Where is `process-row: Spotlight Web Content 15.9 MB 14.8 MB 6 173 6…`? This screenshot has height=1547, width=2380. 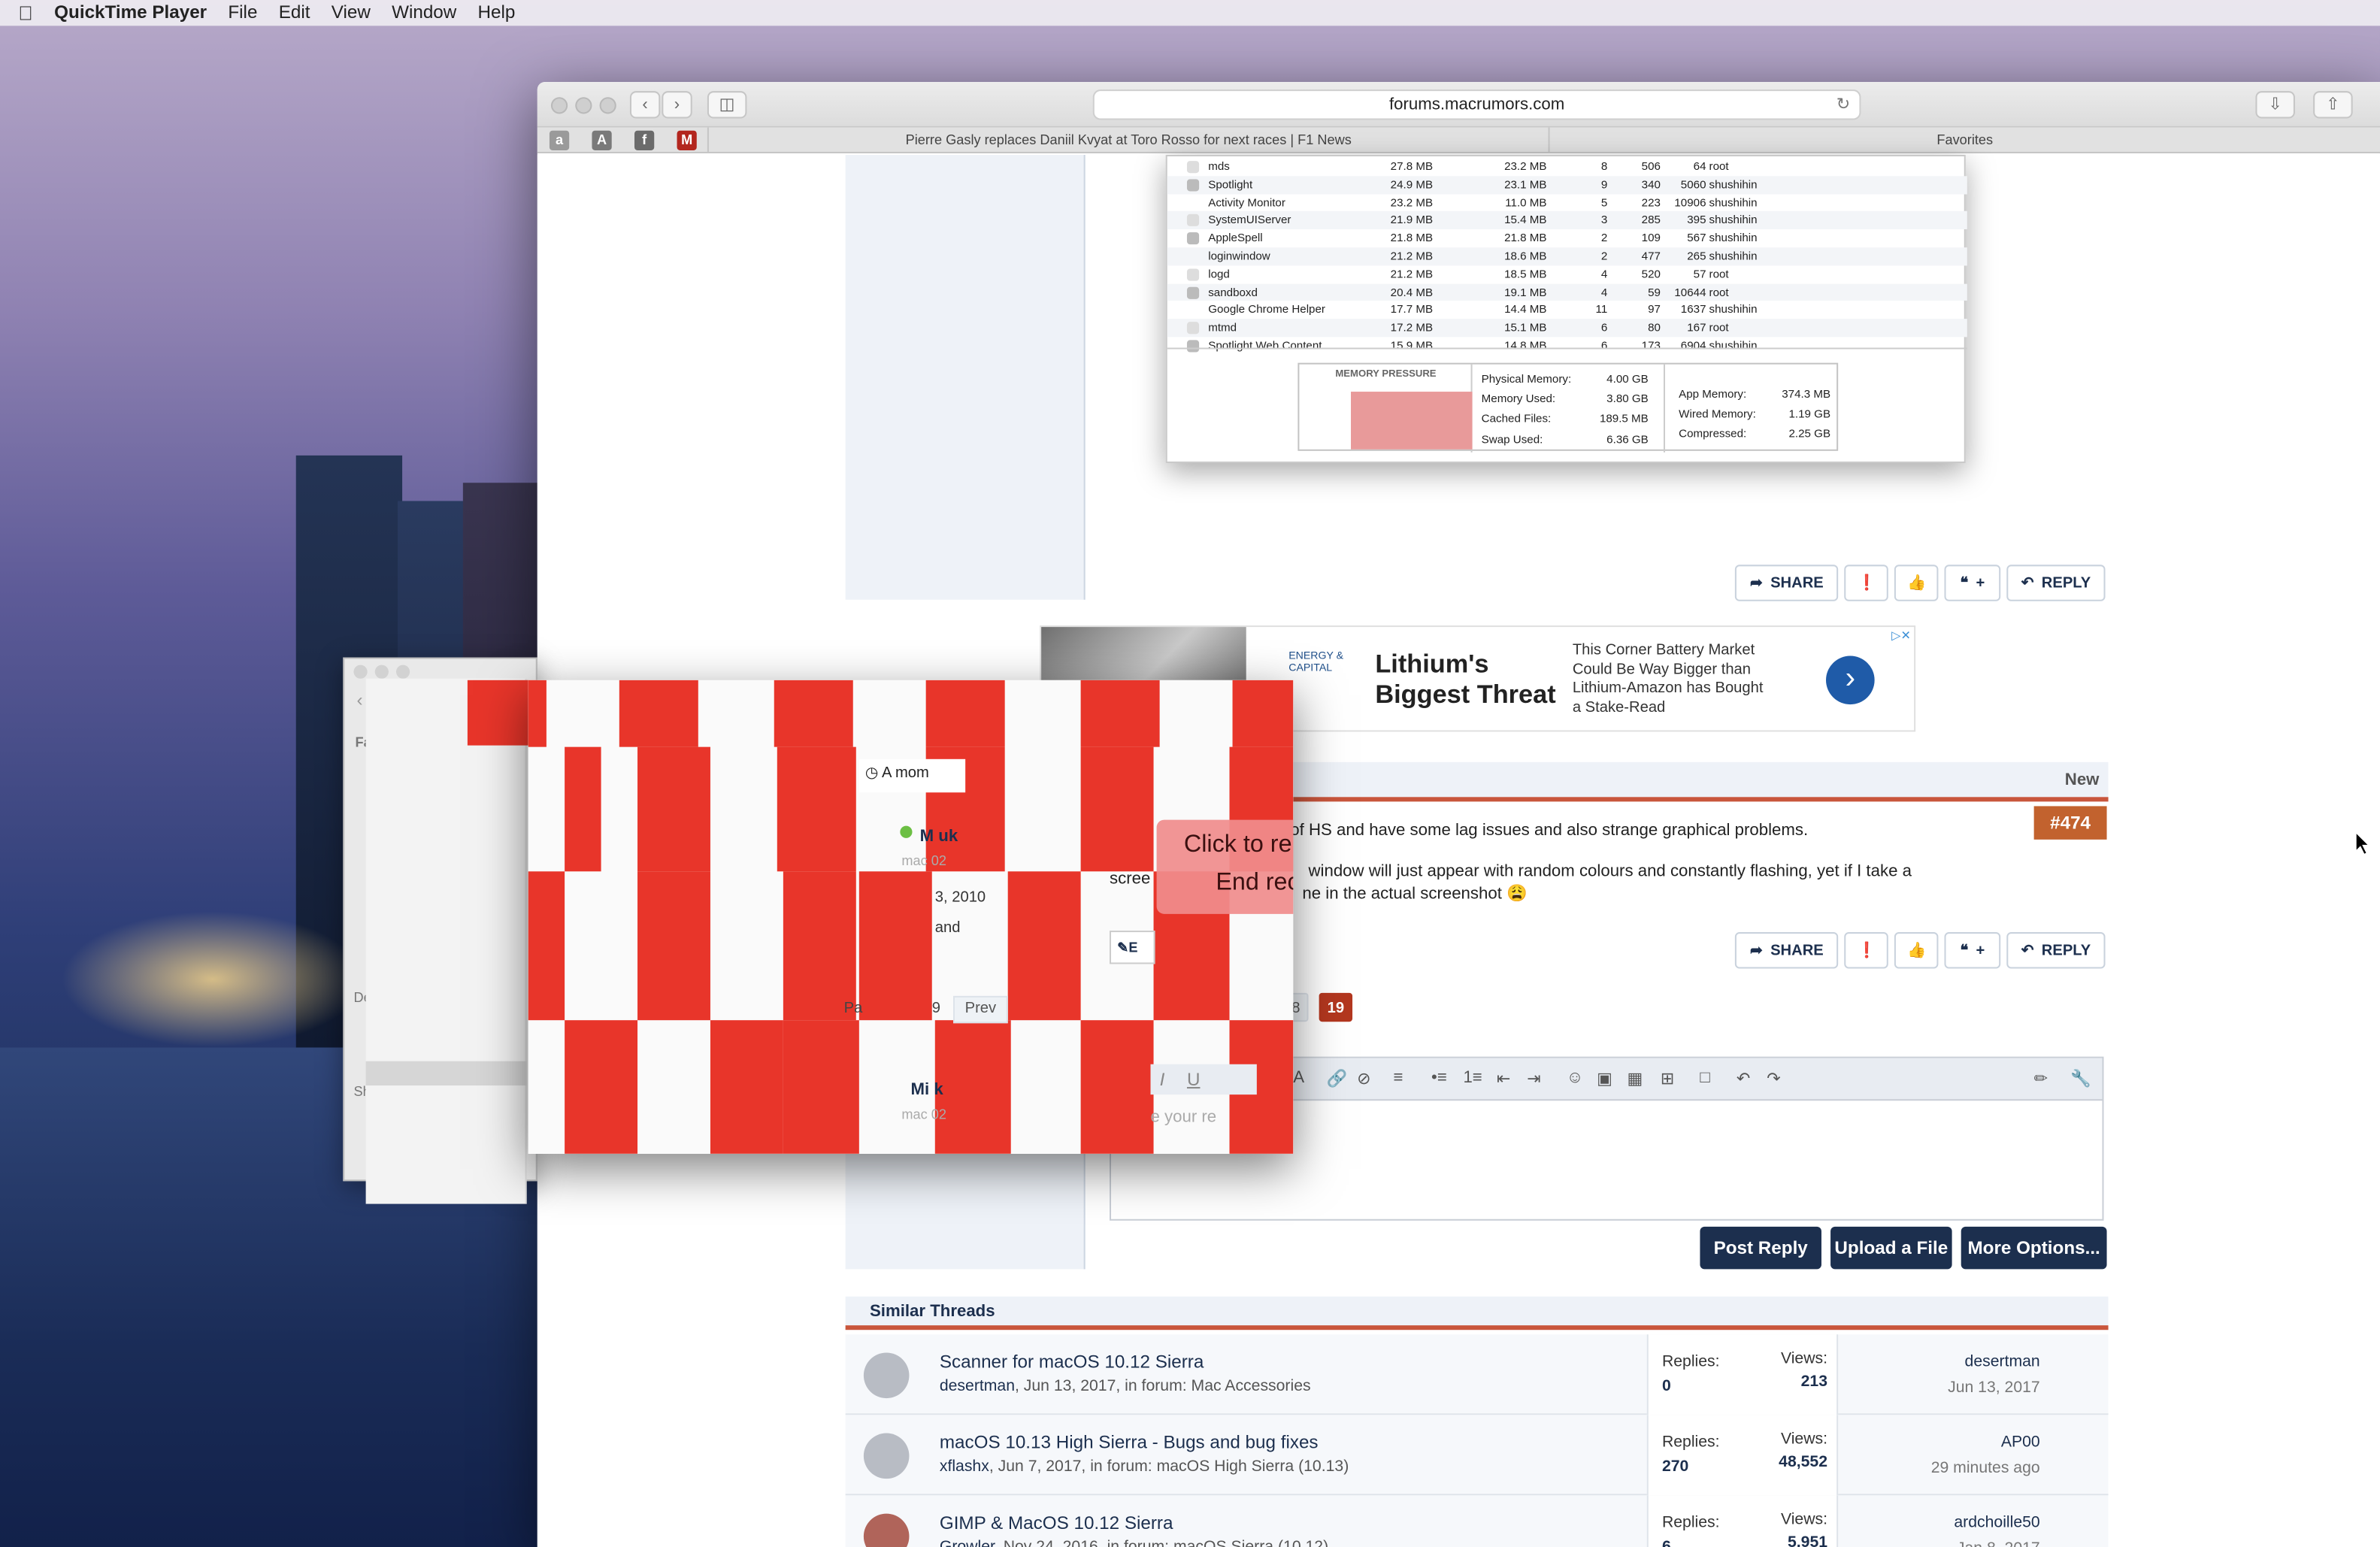 process-row: Spotlight Web Content 15.9 MB 14.8 MB 6 173 6… is located at coordinates (1567, 346).